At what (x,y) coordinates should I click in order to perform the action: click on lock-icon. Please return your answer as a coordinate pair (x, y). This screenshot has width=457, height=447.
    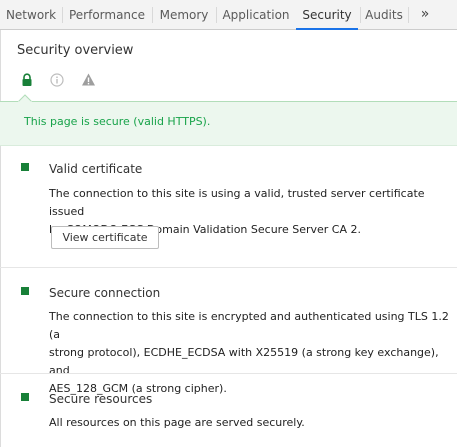
    Looking at the image, I should click on (27, 79).